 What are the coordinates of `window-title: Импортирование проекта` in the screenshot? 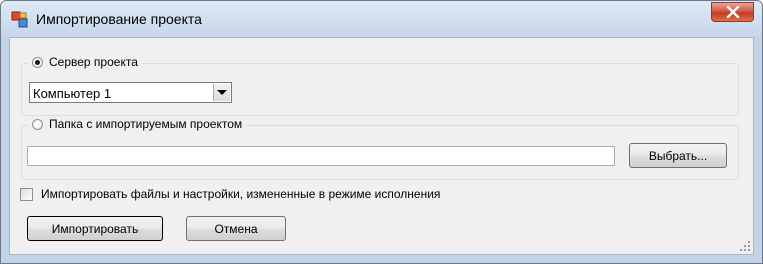 It's located at (119, 19).